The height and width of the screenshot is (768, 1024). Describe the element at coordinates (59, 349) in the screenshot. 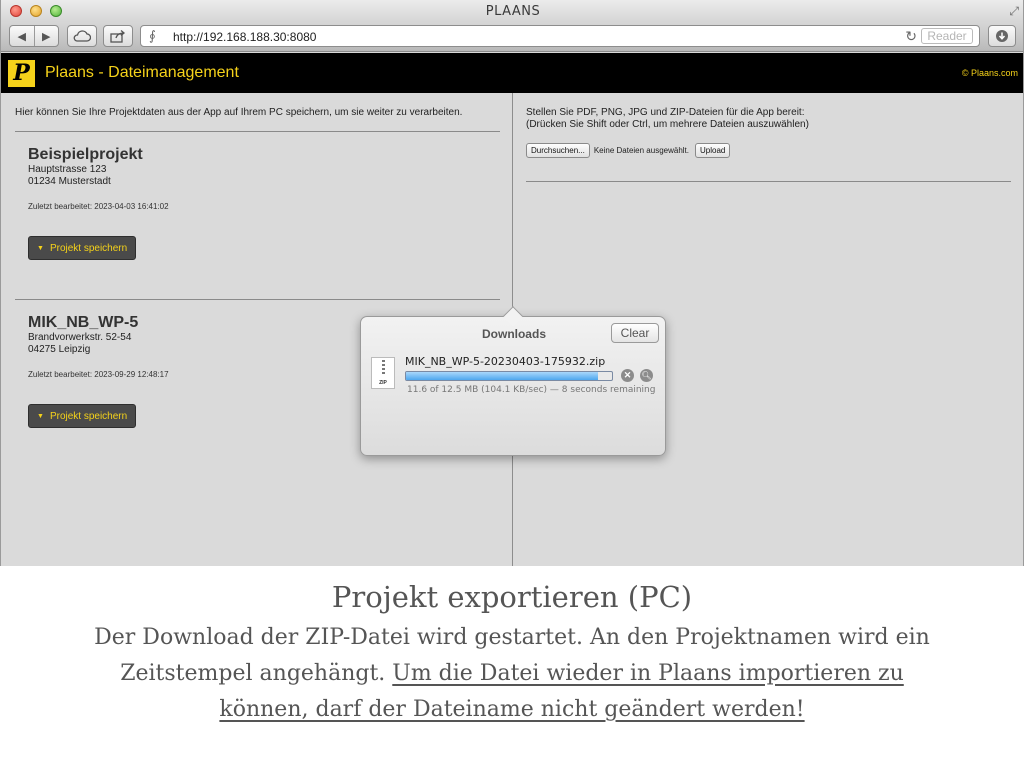

I see `project-city: 04275 Leipzig` at that location.